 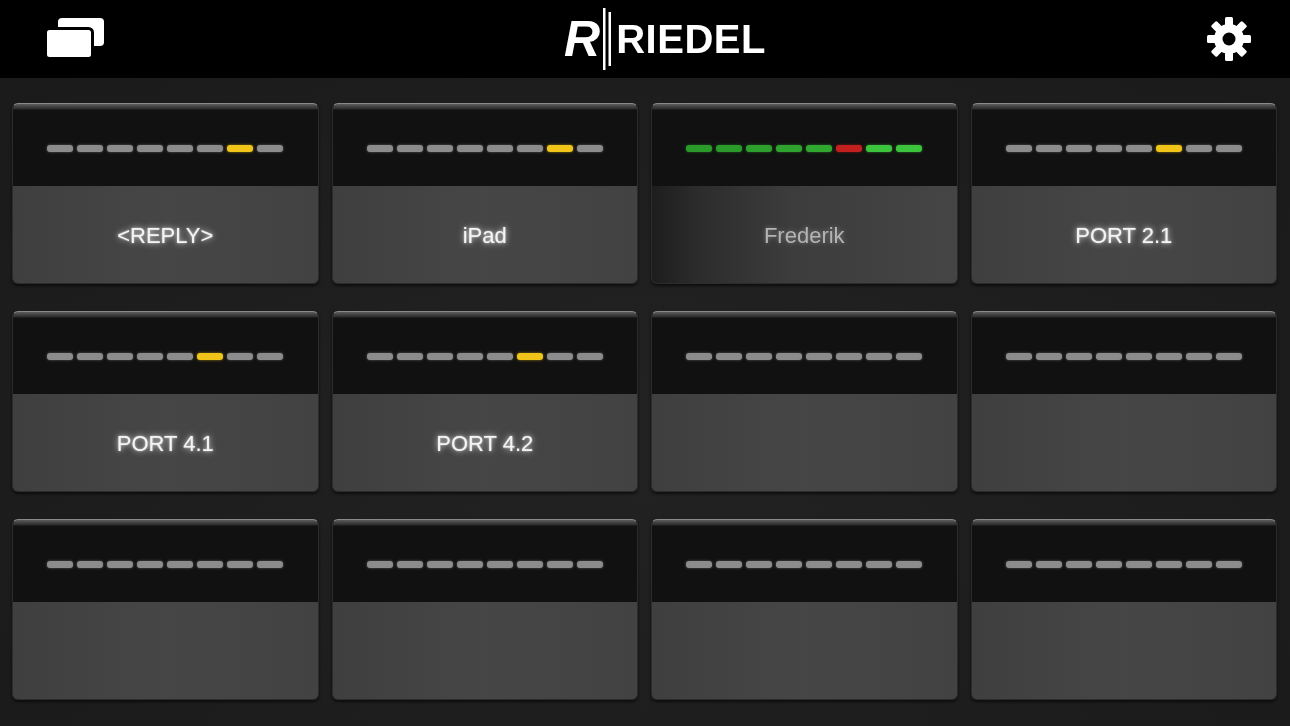 What do you see at coordinates (165, 401) in the screenshot?
I see `intercom-key: PORT 4.1` at bounding box center [165, 401].